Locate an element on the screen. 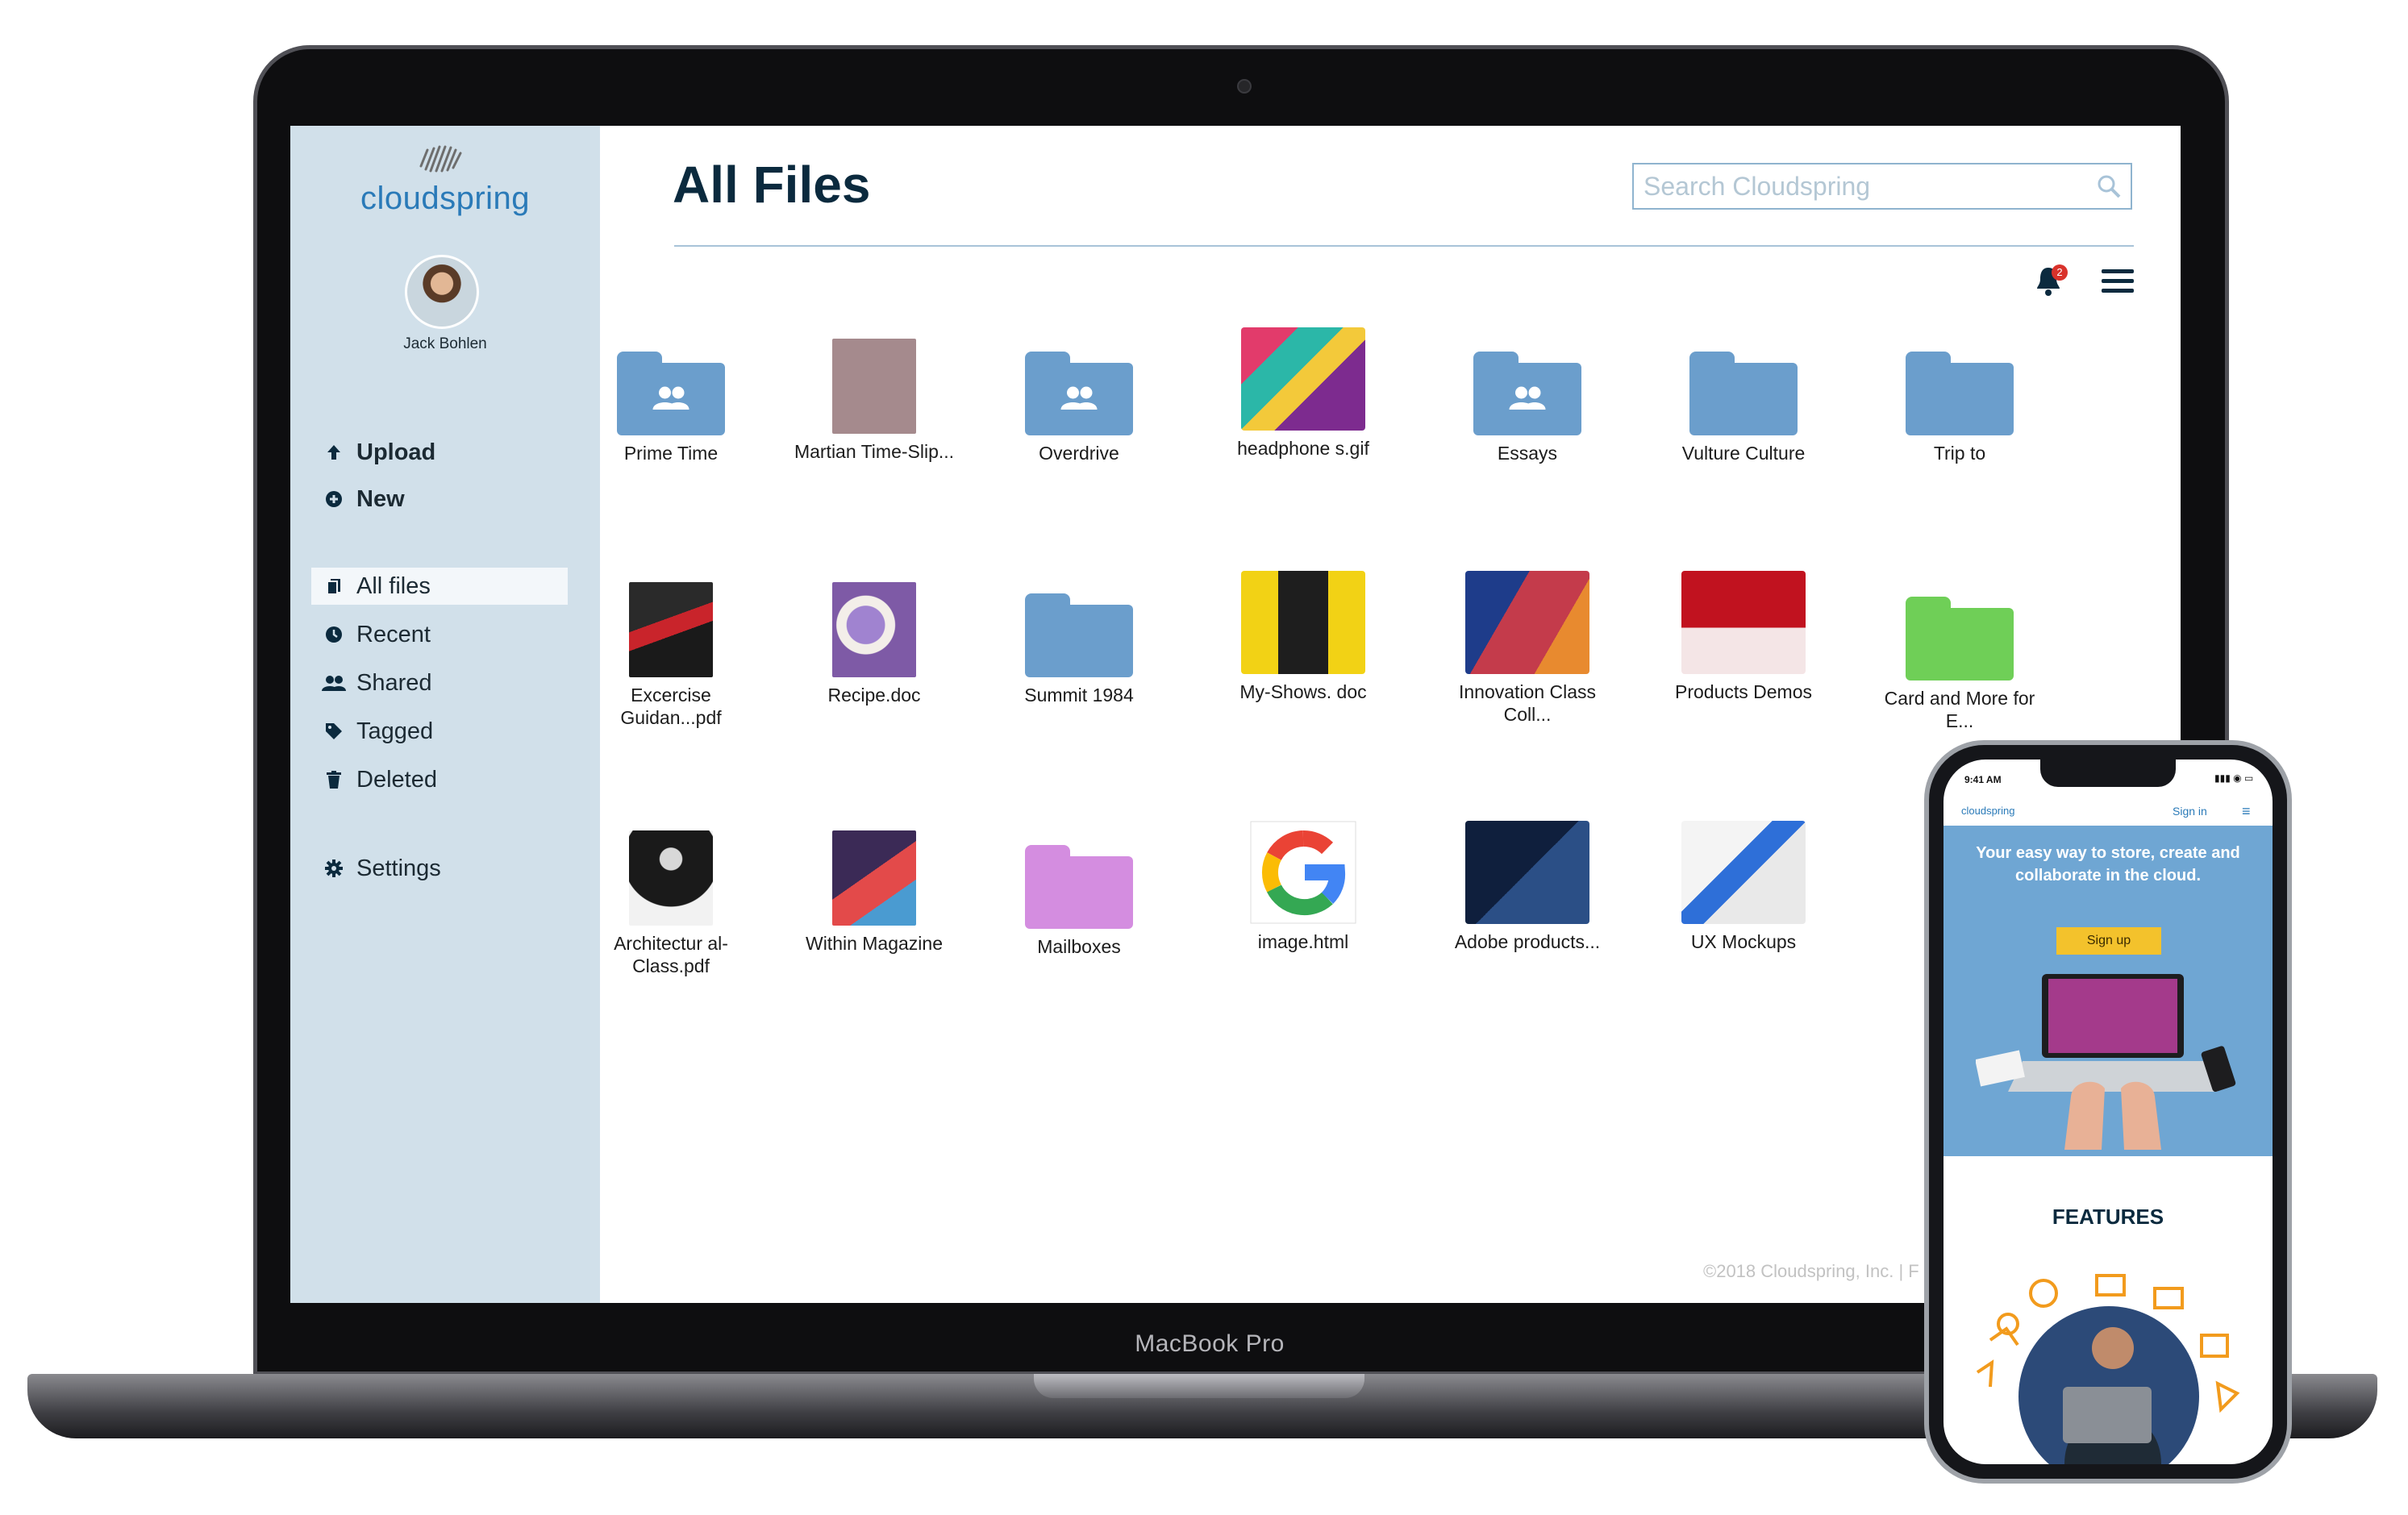 The height and width of the screenshot is (1515, 2408). sidebar-item-label: Deleted is located at coordinates (397, 779).